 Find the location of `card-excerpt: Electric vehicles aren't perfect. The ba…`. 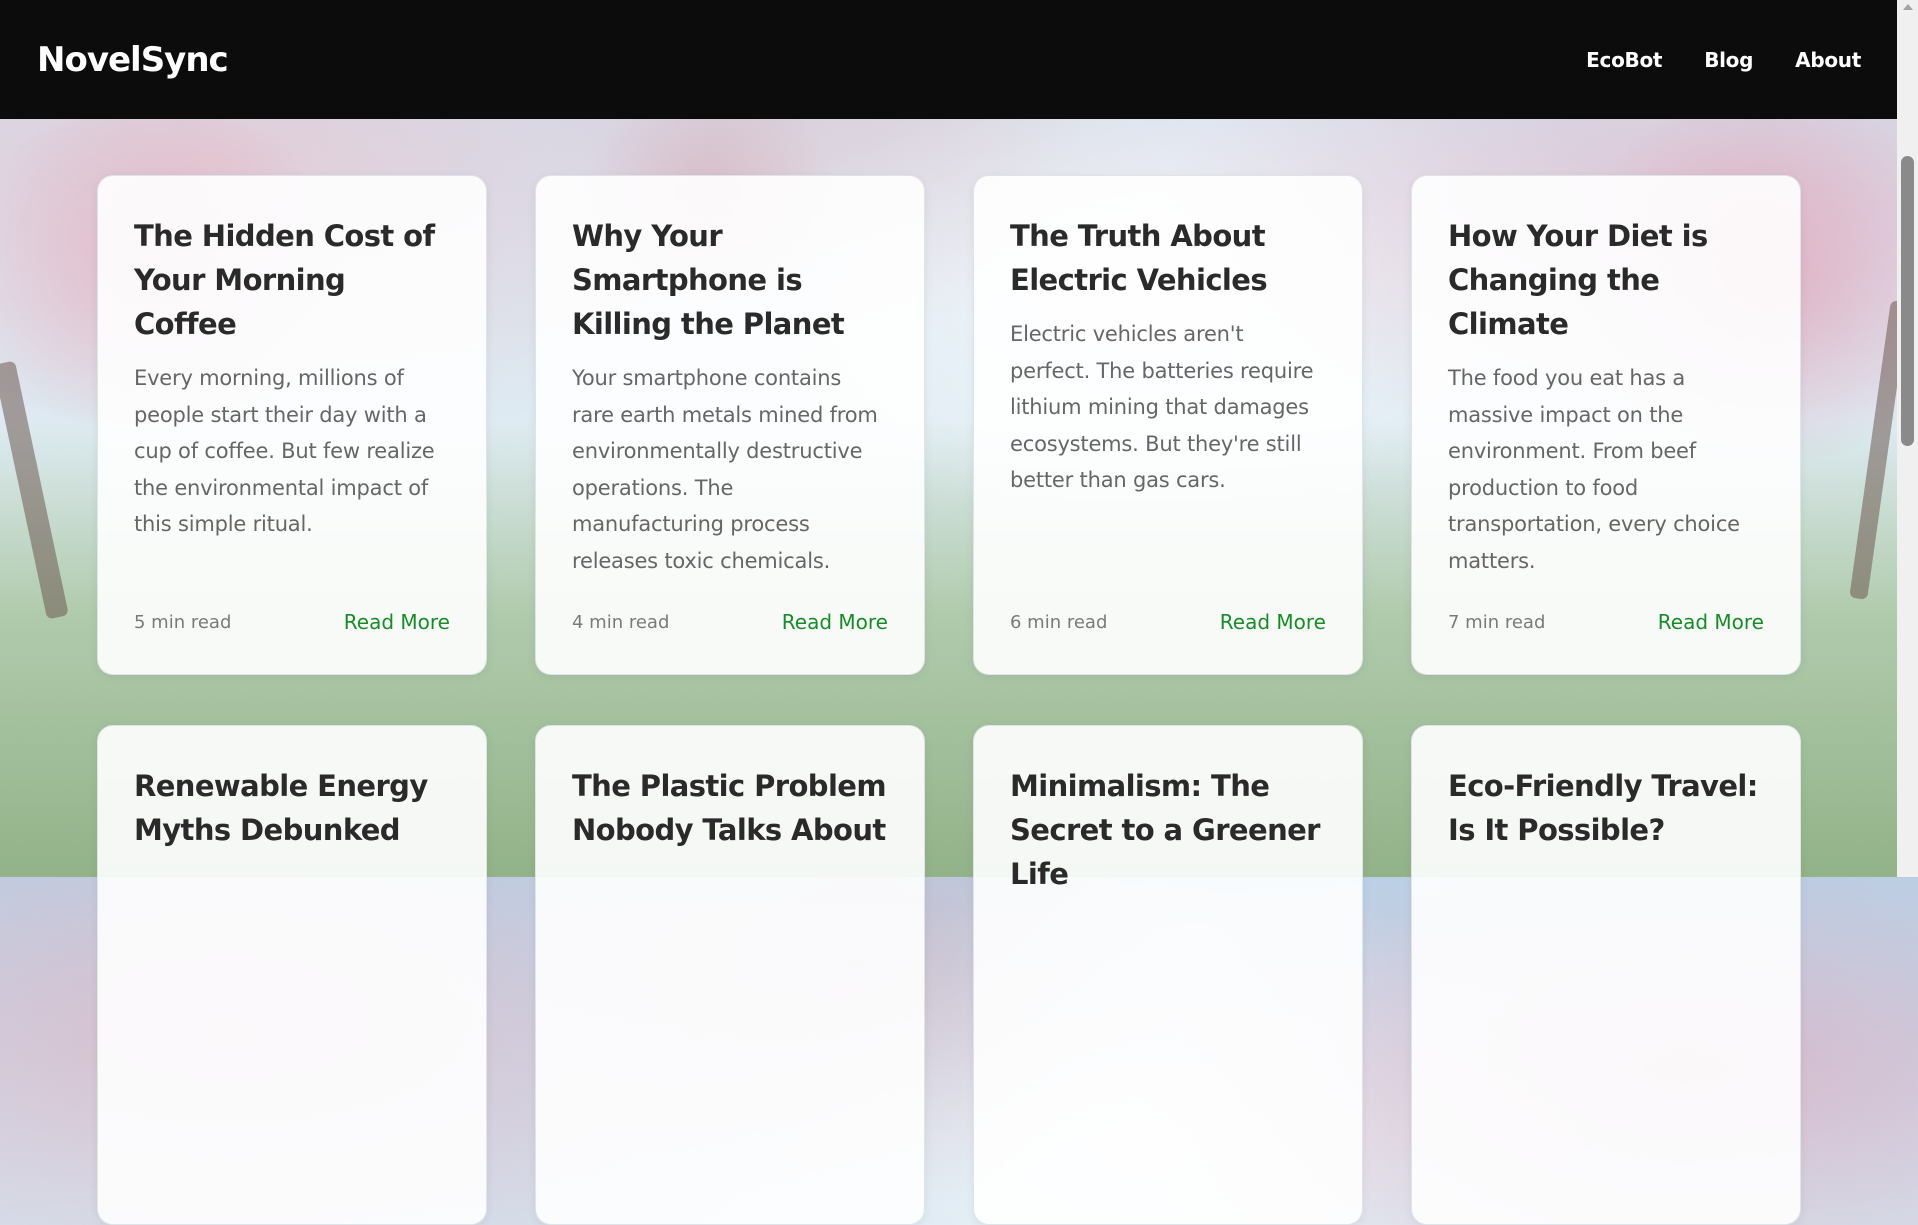

card-excerpt: Electric vehicles aren't perfect. The ba… is located at coordinates (1162, 407).